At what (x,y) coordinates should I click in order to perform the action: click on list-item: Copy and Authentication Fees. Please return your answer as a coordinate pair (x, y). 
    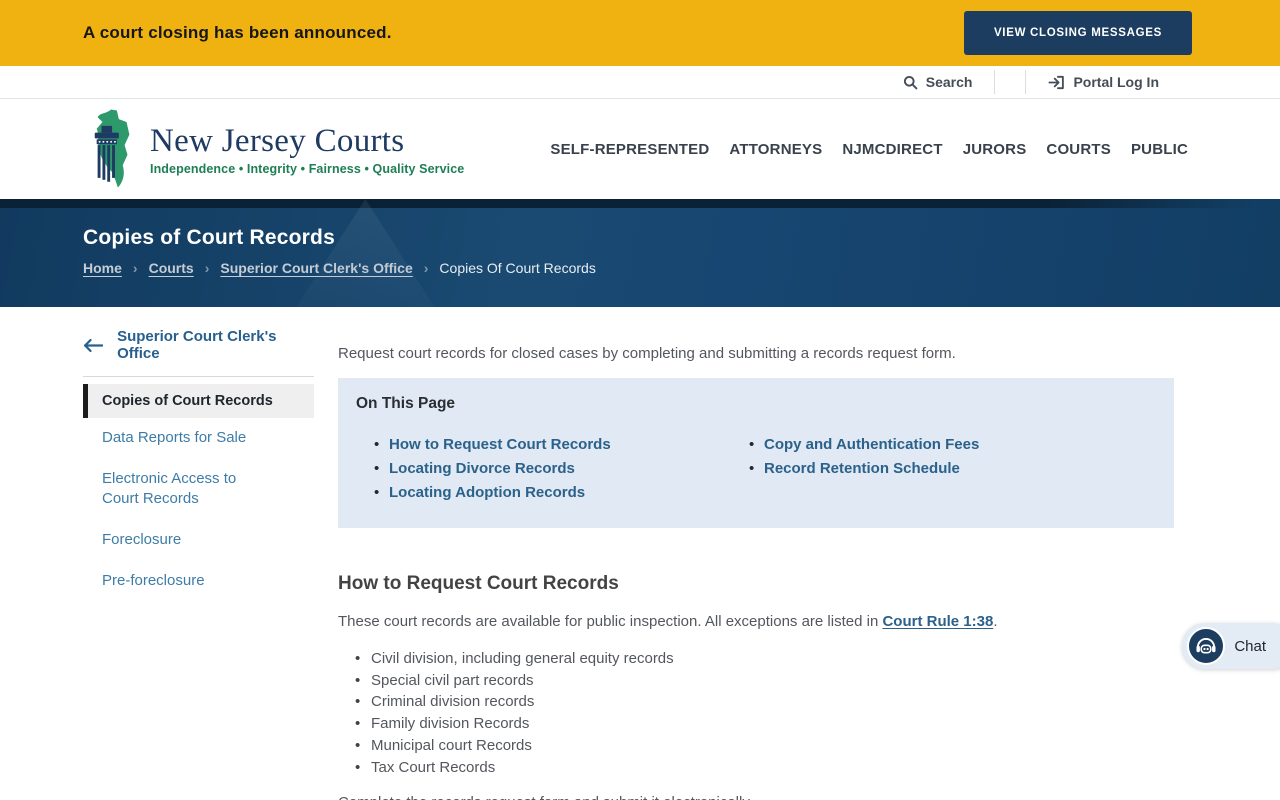
    Looking at the image, I should click on (951, 445).